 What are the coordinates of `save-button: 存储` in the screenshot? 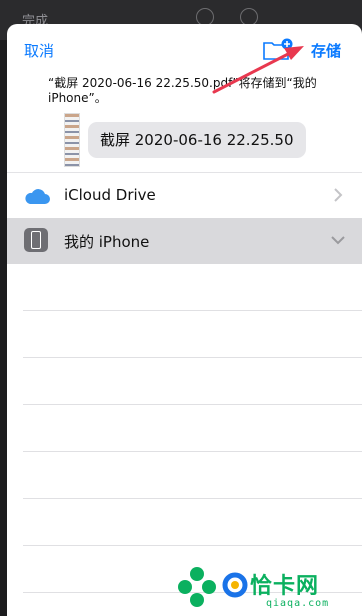 It's located at (326, 50).